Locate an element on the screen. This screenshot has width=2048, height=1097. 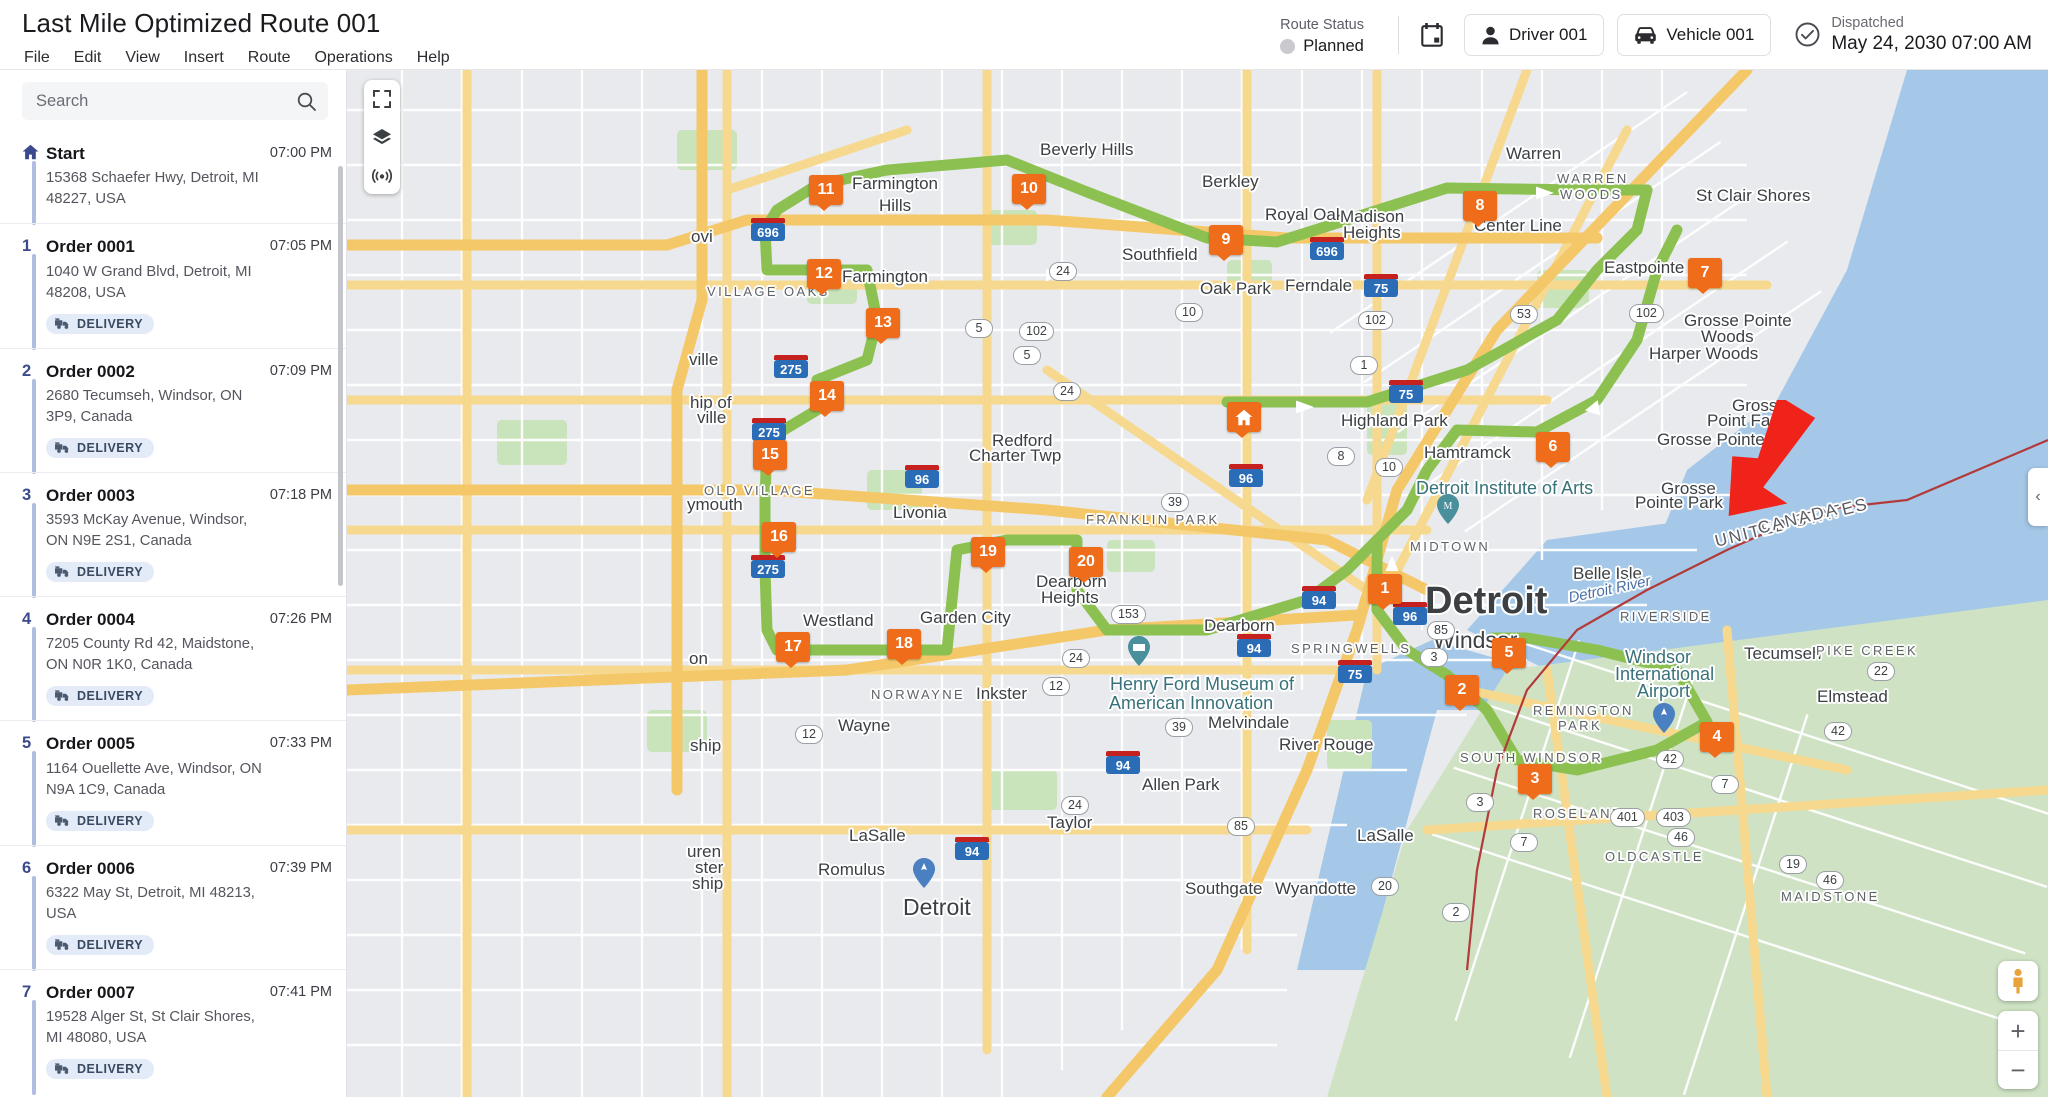
museum-poi-icon is located at coordinates (1139, 651).